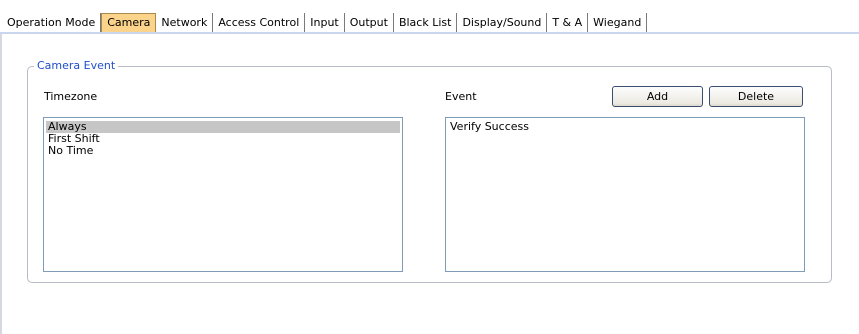 The width and height of the screenshot is (859, 334). What do you see at coordinates (52, 23) in the screenshot?
I see `tab-operation-mode: Operation Mode` at bounding box center [52, 23].